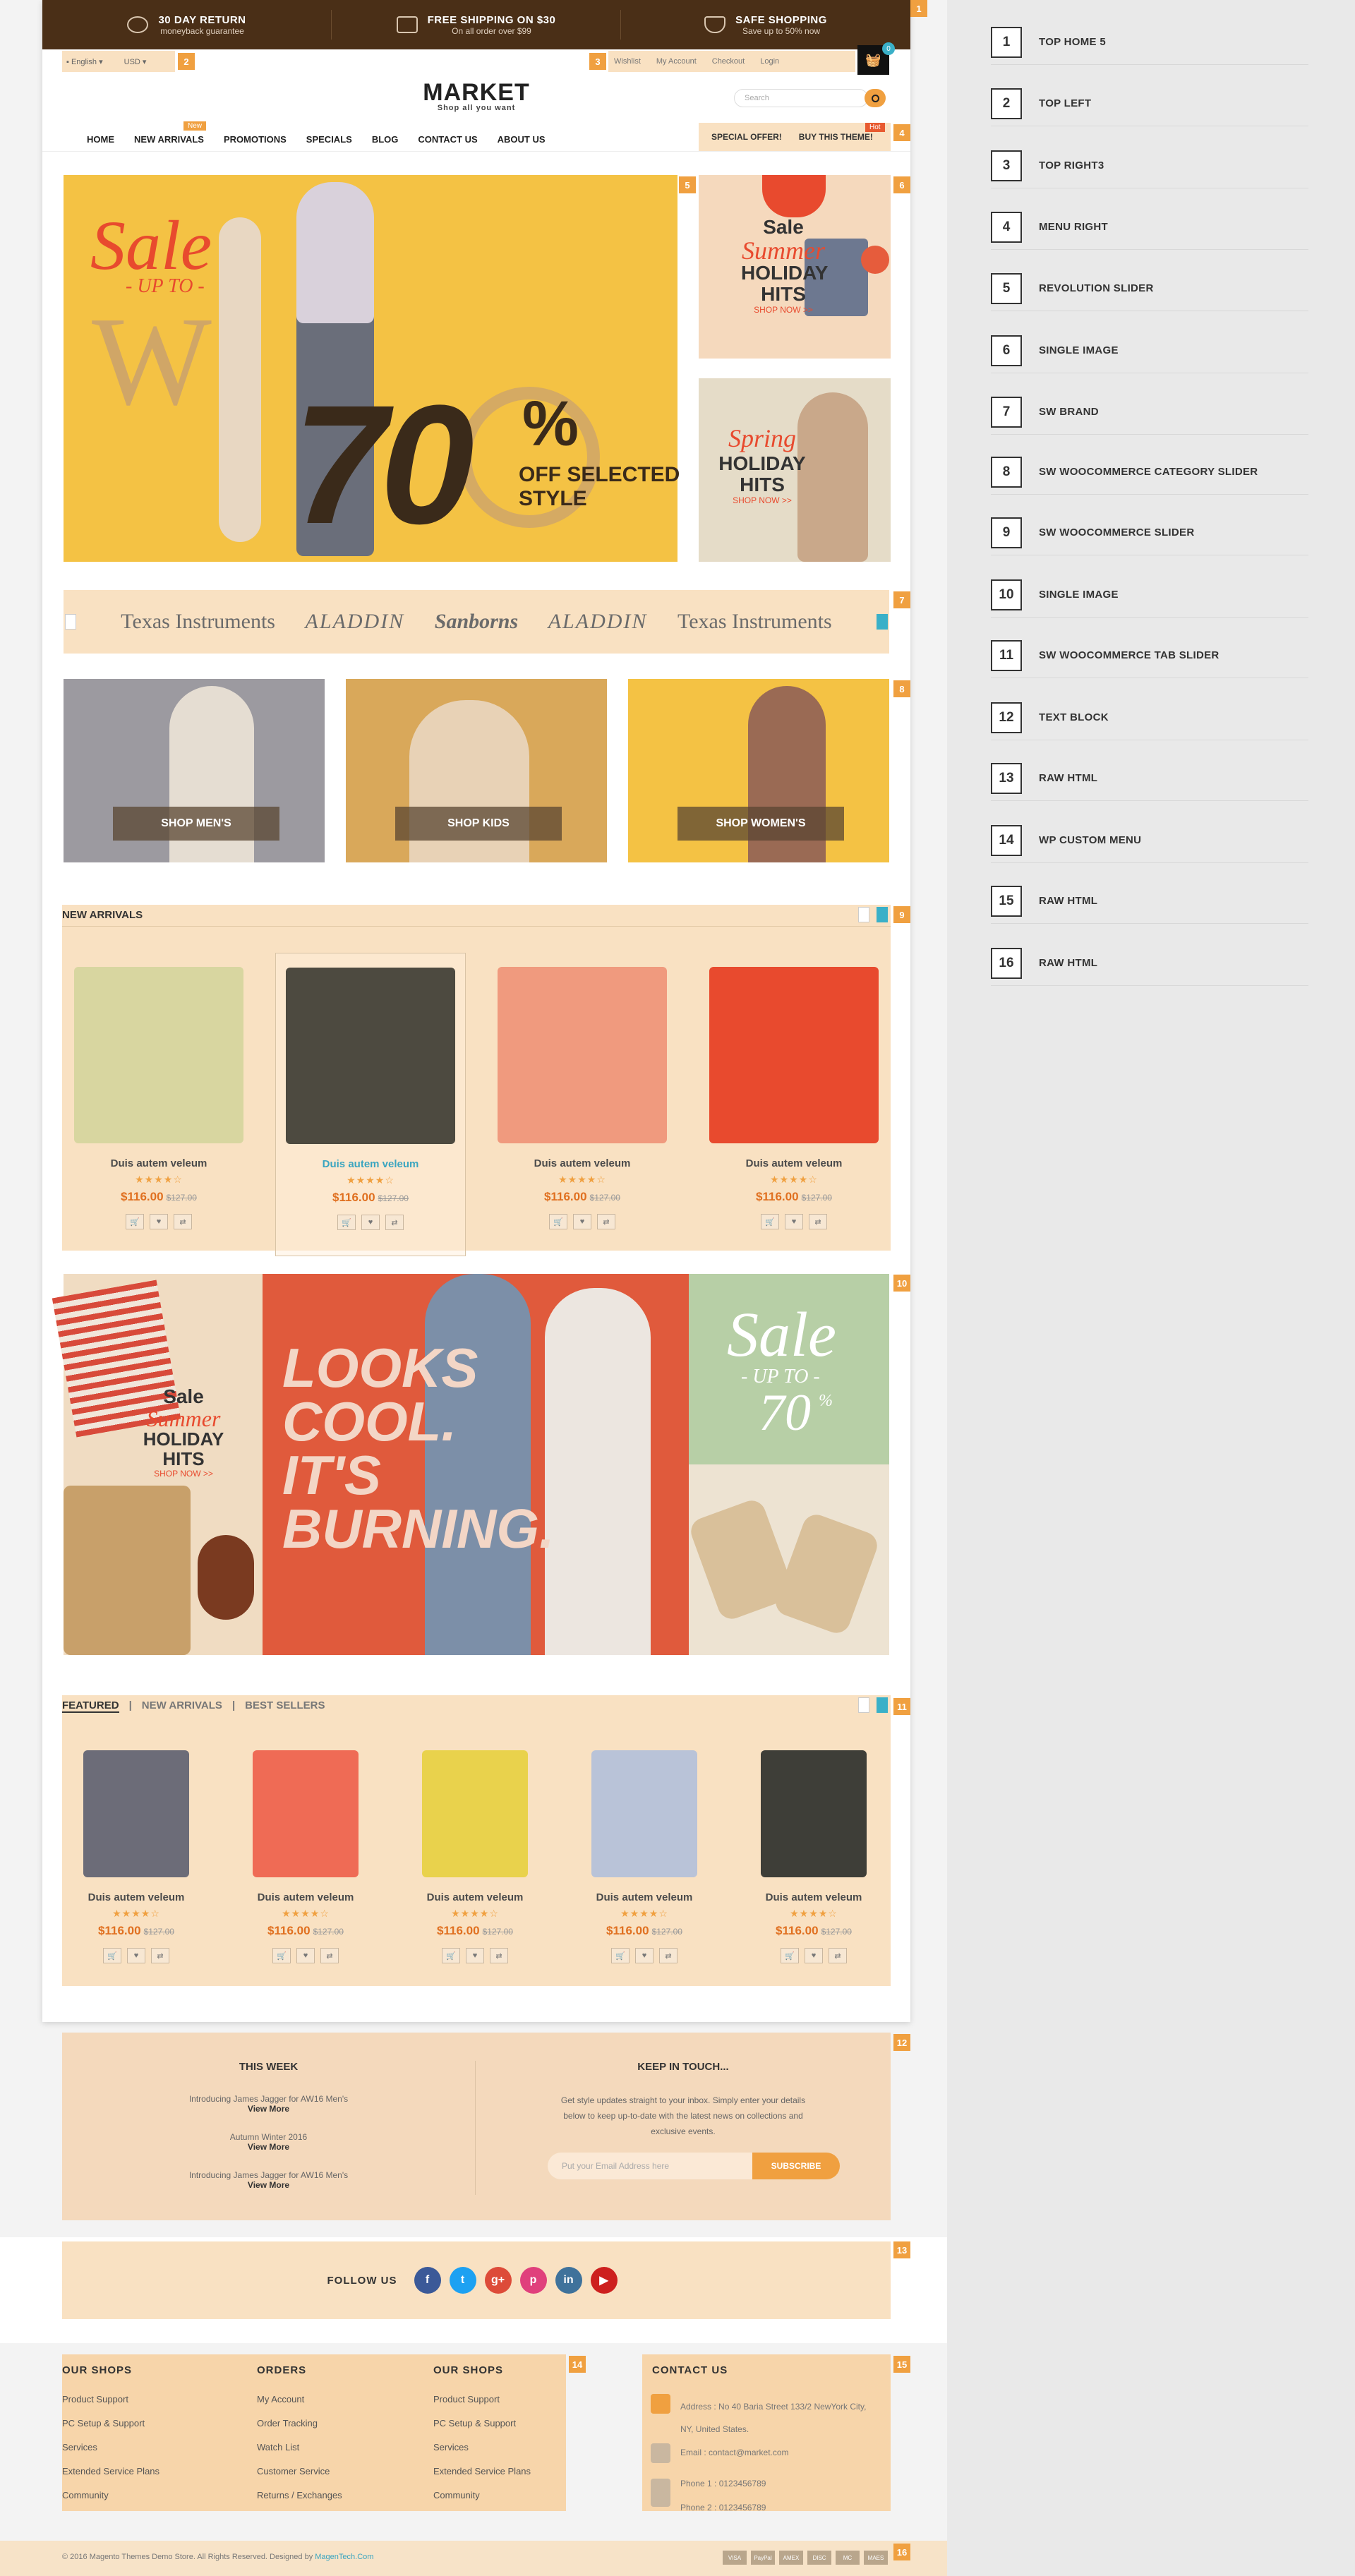  What do you see at coordinates (627, 61) in the screenshot?
I see `wishlist-link: Wishlist` at bounding box center [627, 61].